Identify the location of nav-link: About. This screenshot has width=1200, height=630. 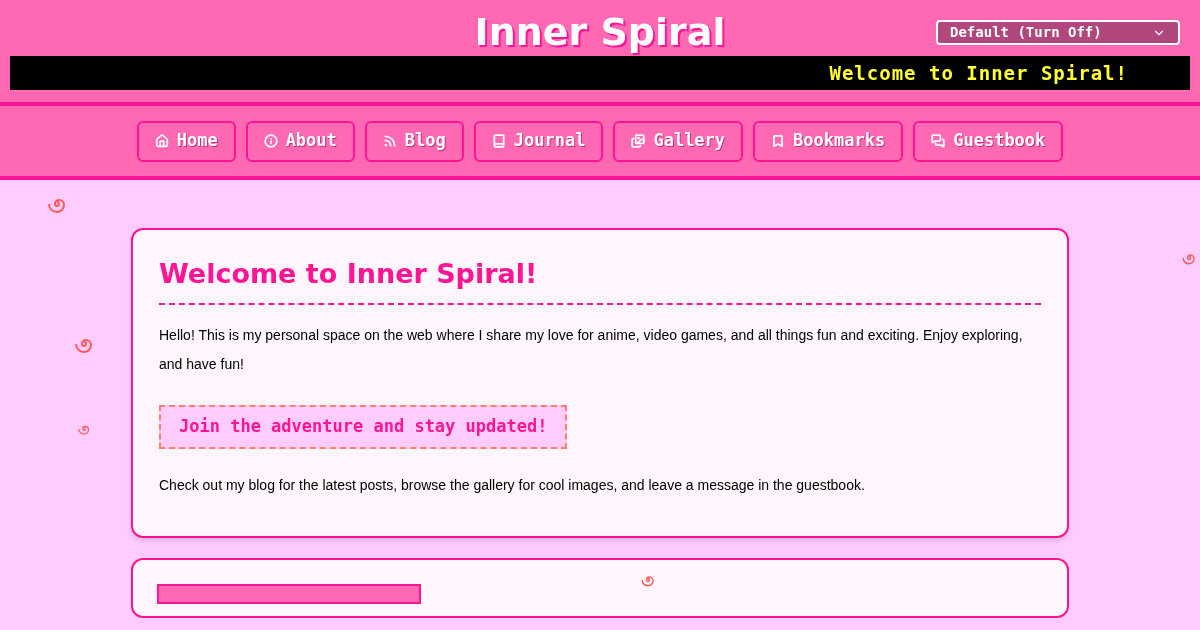
(300, 141).